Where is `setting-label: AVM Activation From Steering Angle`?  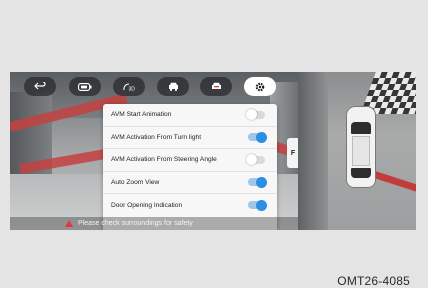
setting-label: AVM Activation From Steering Angle is located at coordinates (164, 160).